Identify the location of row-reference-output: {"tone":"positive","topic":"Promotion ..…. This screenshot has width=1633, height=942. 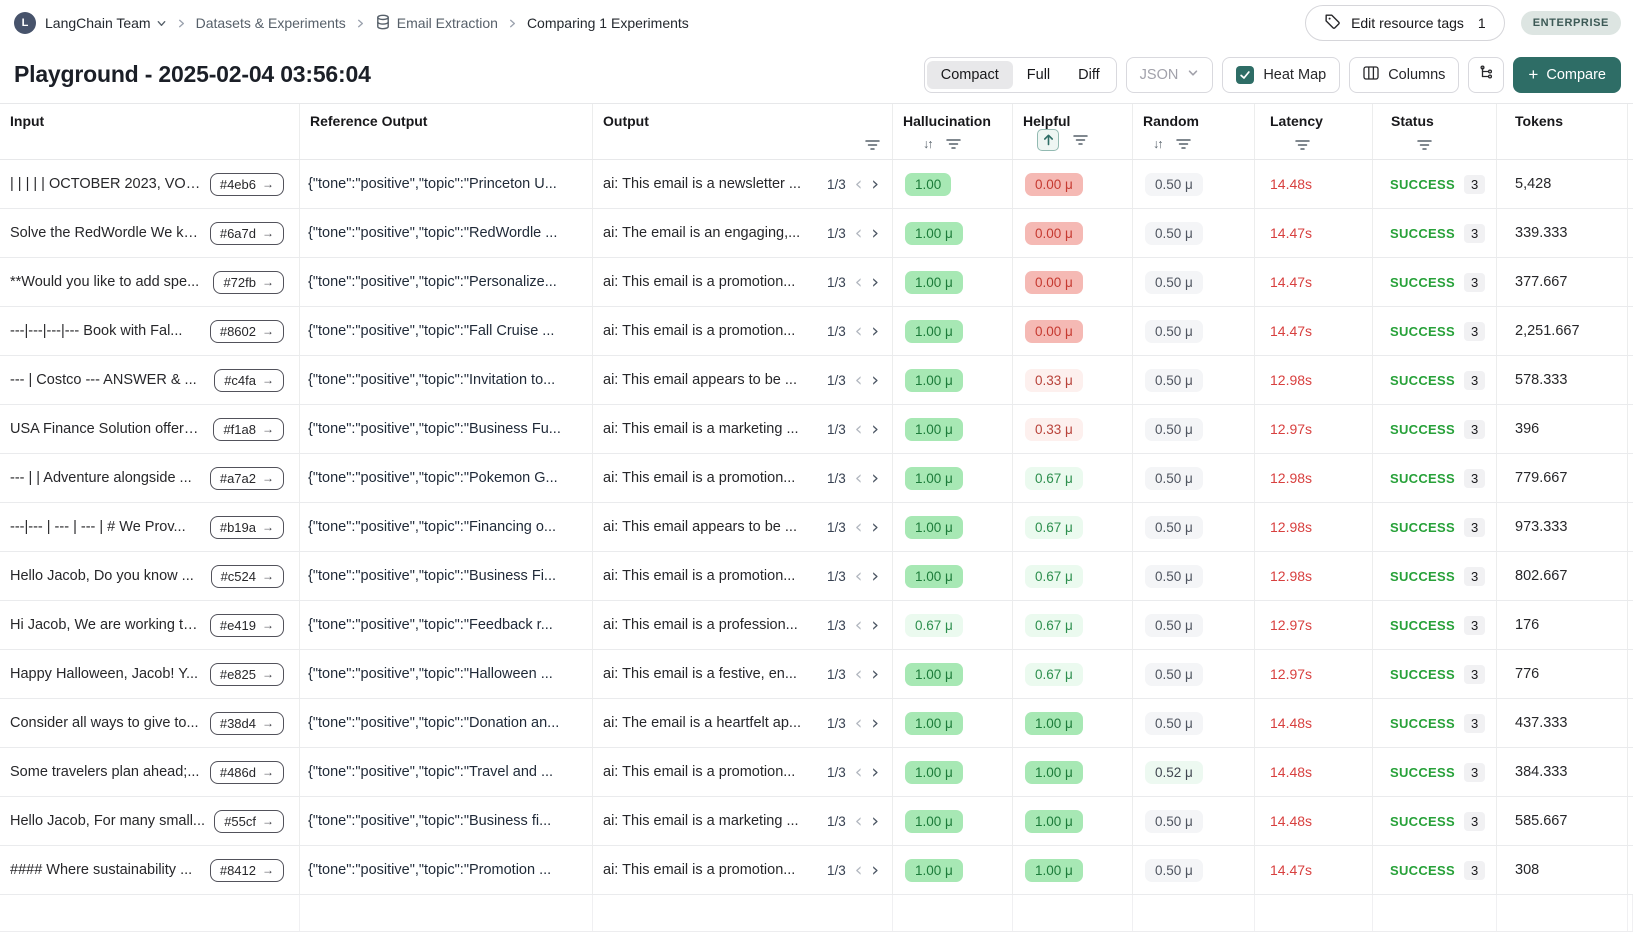
(429, 870).